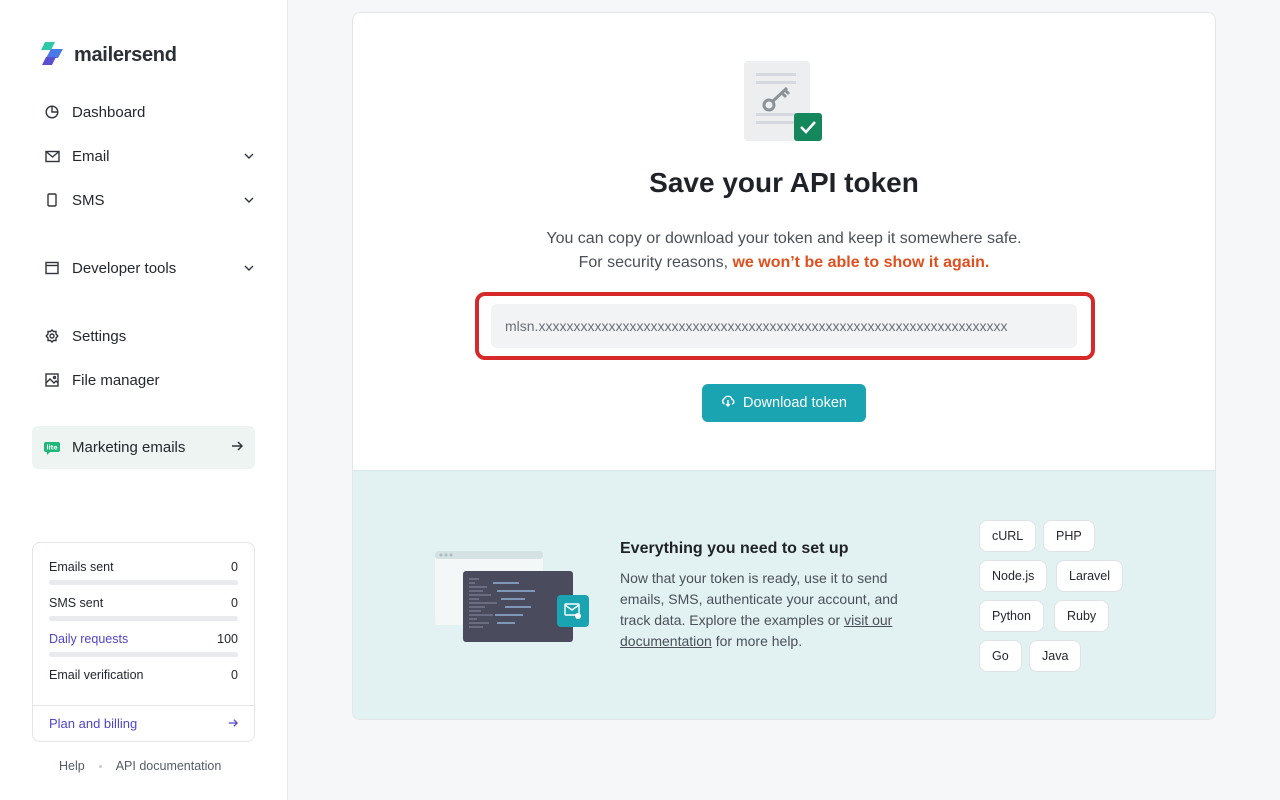  What do you see at coordinates (1008, 536) in the screenshot?
I see `lang-chip-curl: cURL` at bounding box center [1008, 536].